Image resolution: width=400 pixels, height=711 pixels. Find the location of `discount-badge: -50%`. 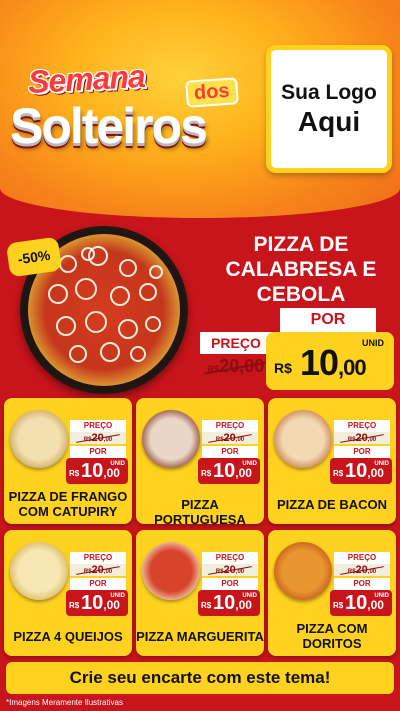

discount-badge: -50% is located at coordinates (34, 257).